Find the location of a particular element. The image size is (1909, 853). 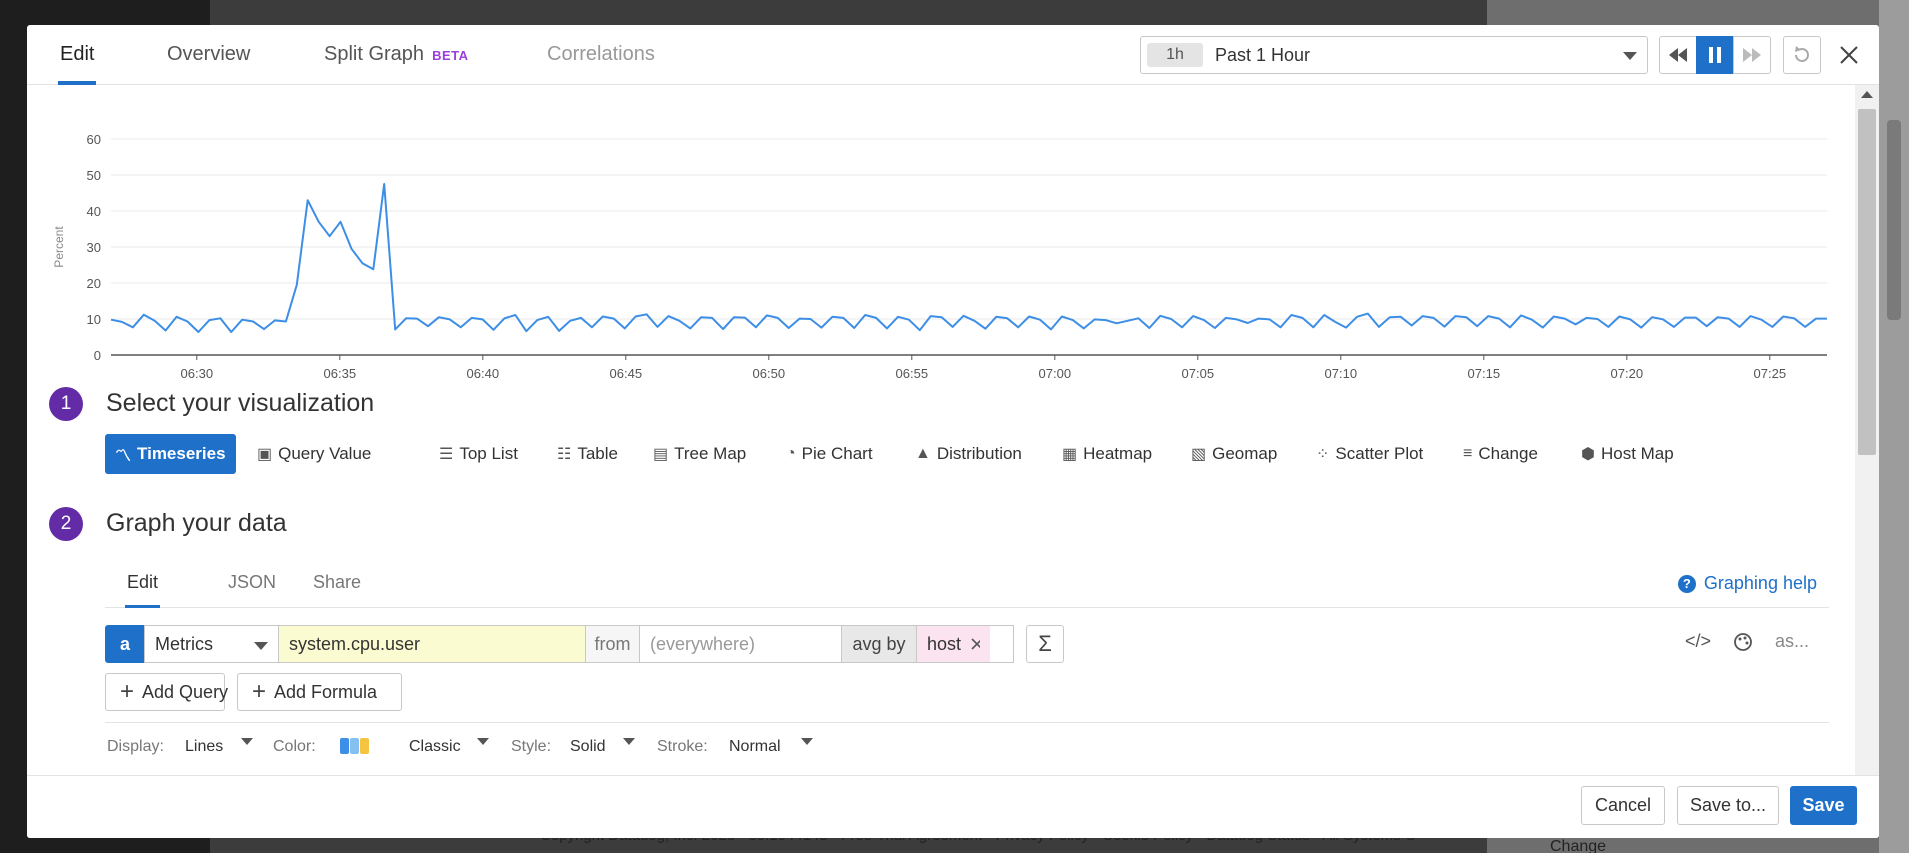

viz-geomap: ▧ Geomap is located at coordinates (1234, 454).